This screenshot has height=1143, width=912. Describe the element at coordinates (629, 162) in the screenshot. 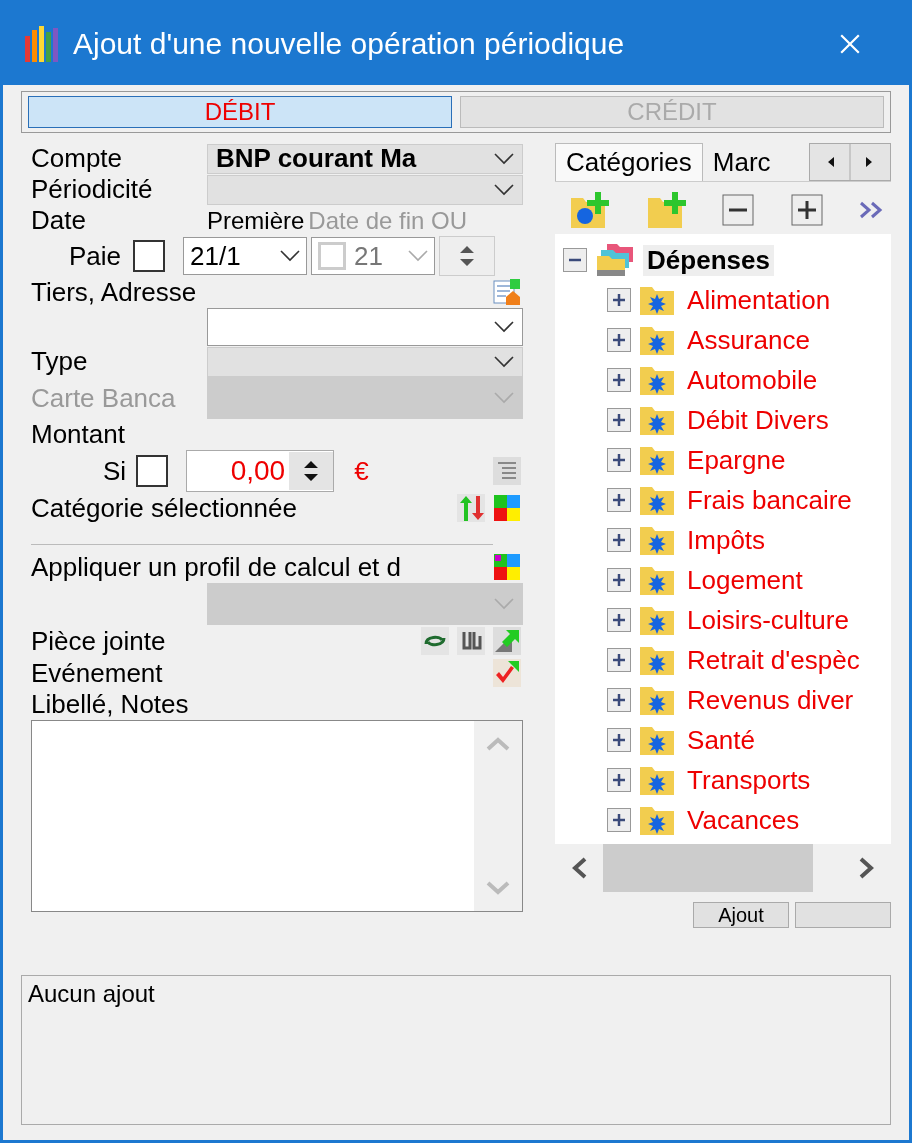

I see `panel-tab: Catégories` at that location.